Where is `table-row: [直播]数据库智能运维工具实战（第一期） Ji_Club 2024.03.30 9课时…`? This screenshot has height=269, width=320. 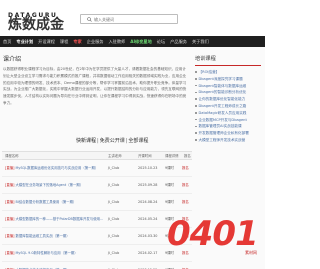 table-row: [直播]数据库智能运维工具实战（第一期） Ji_Club 2024.03.30 9课时… is located at coordinates (97, 236).